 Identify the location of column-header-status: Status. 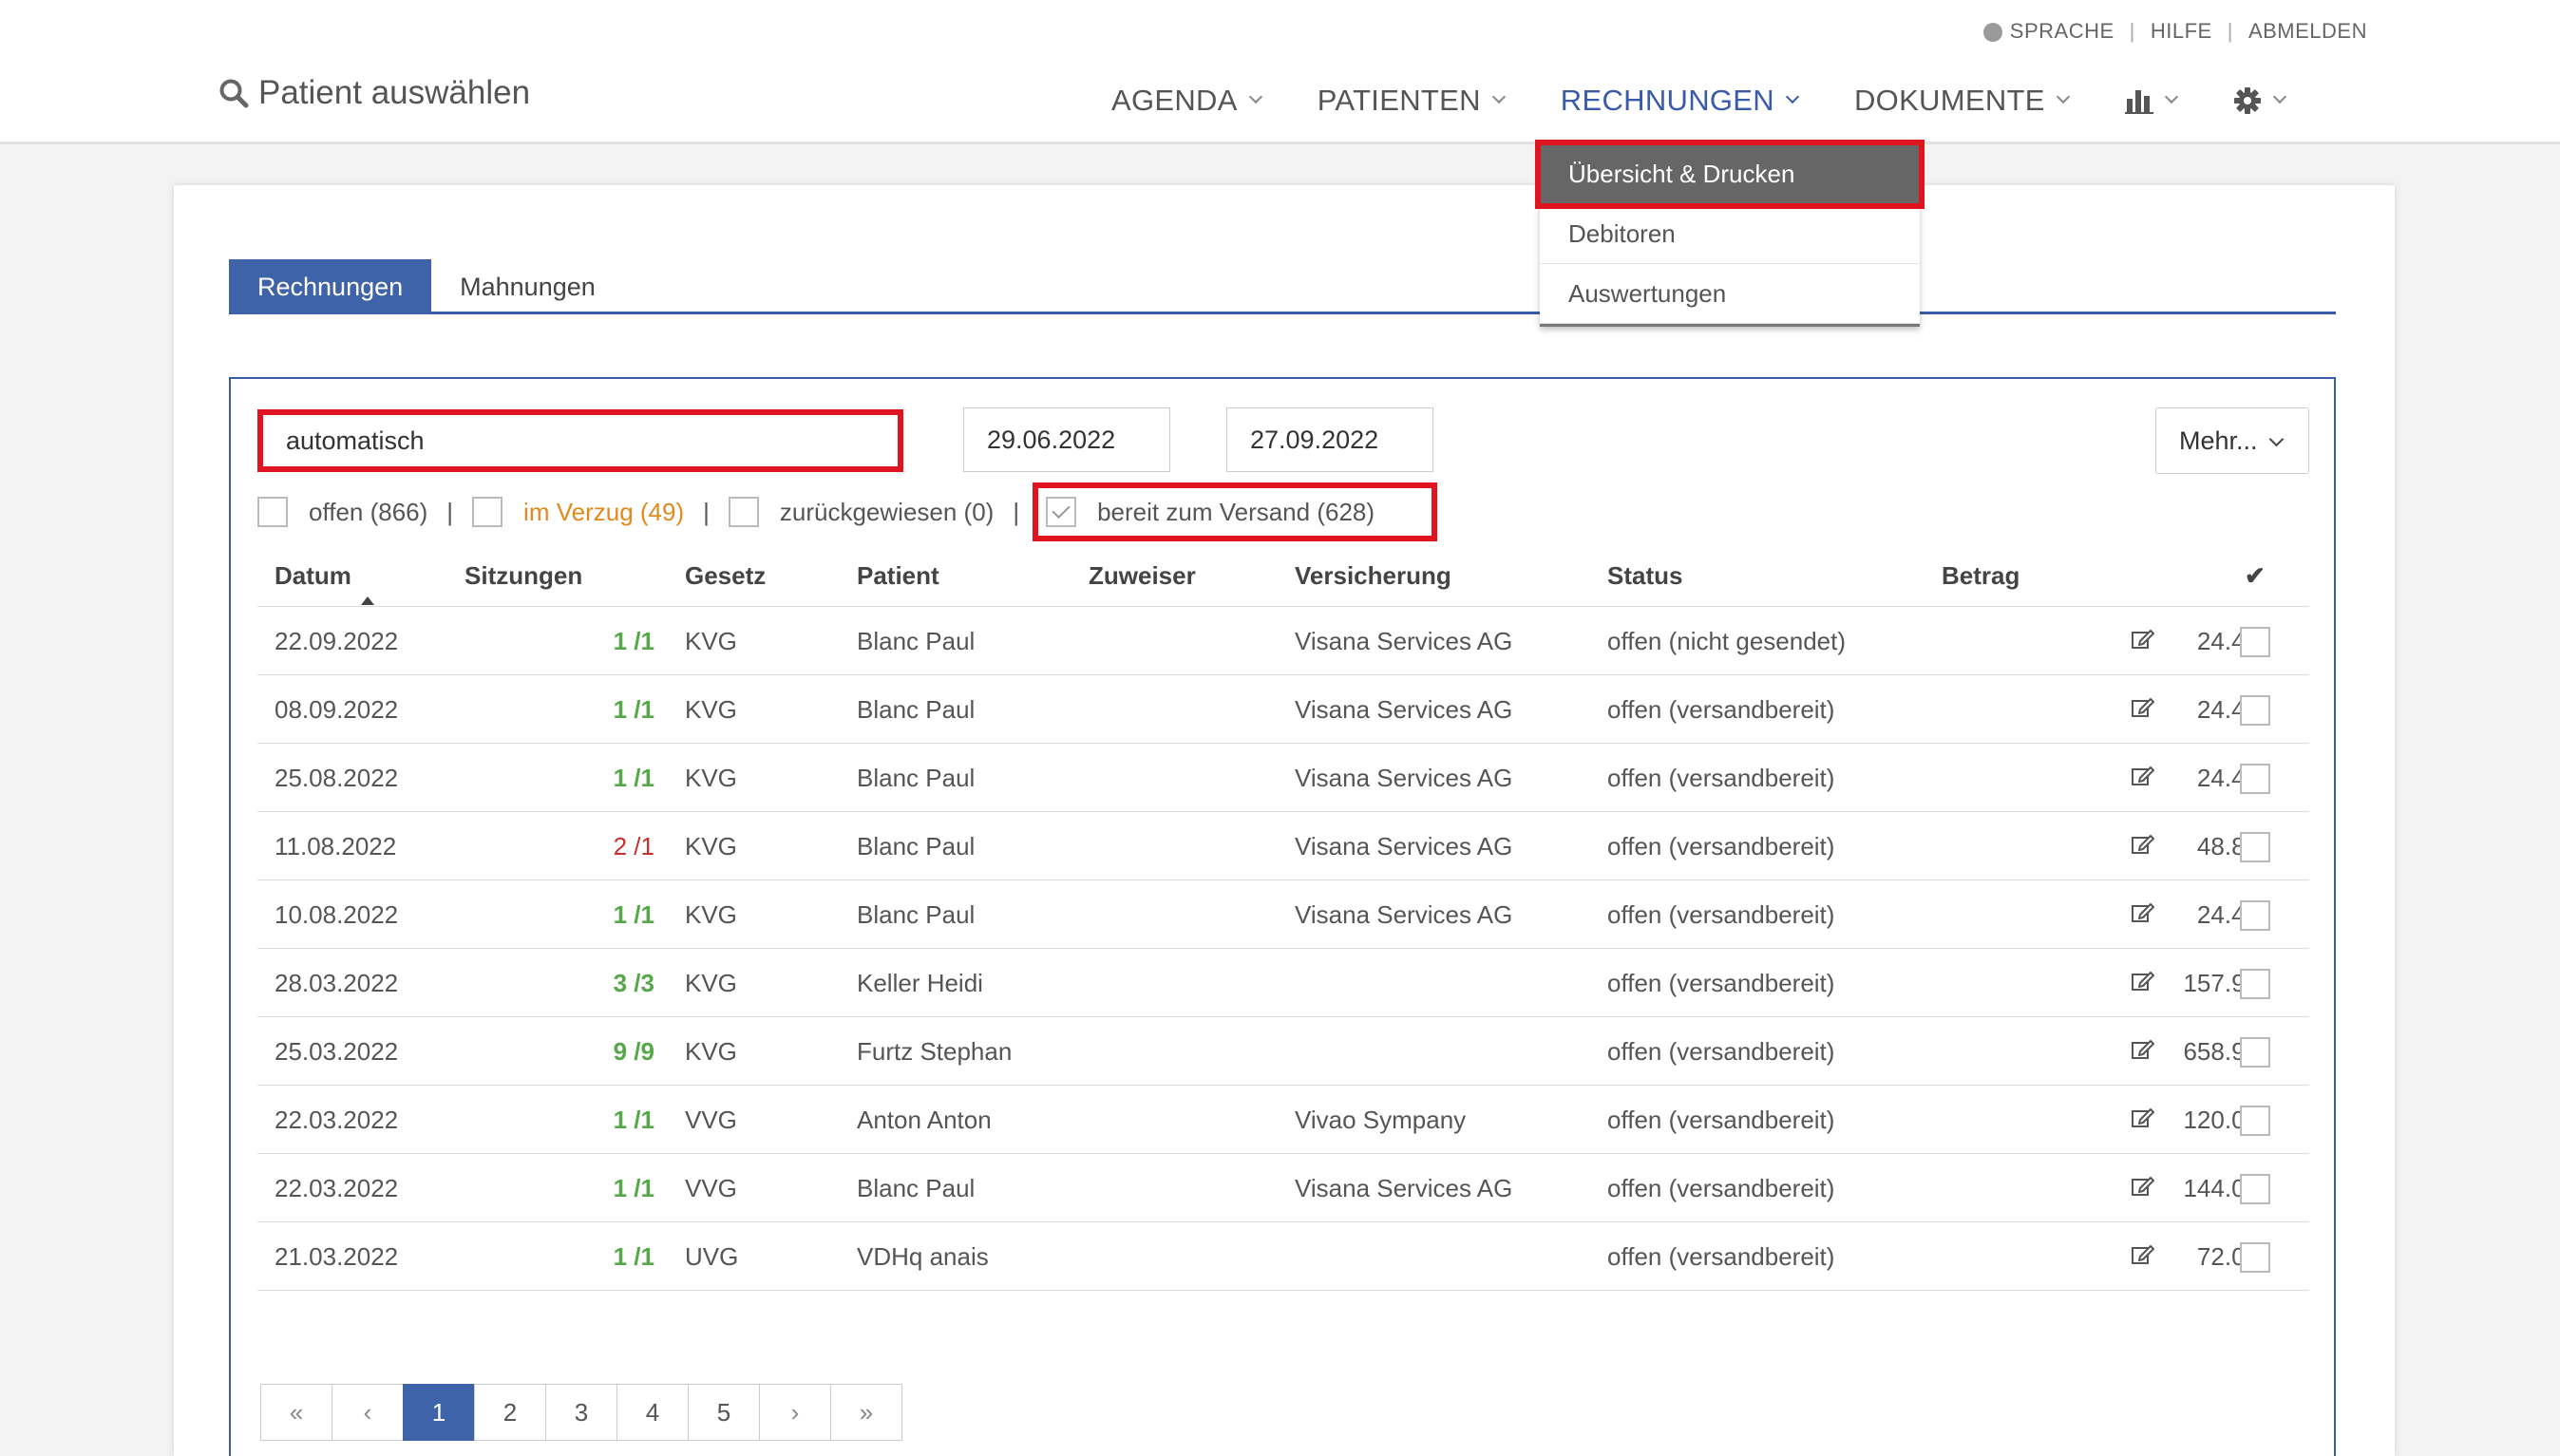
(1644, 576).